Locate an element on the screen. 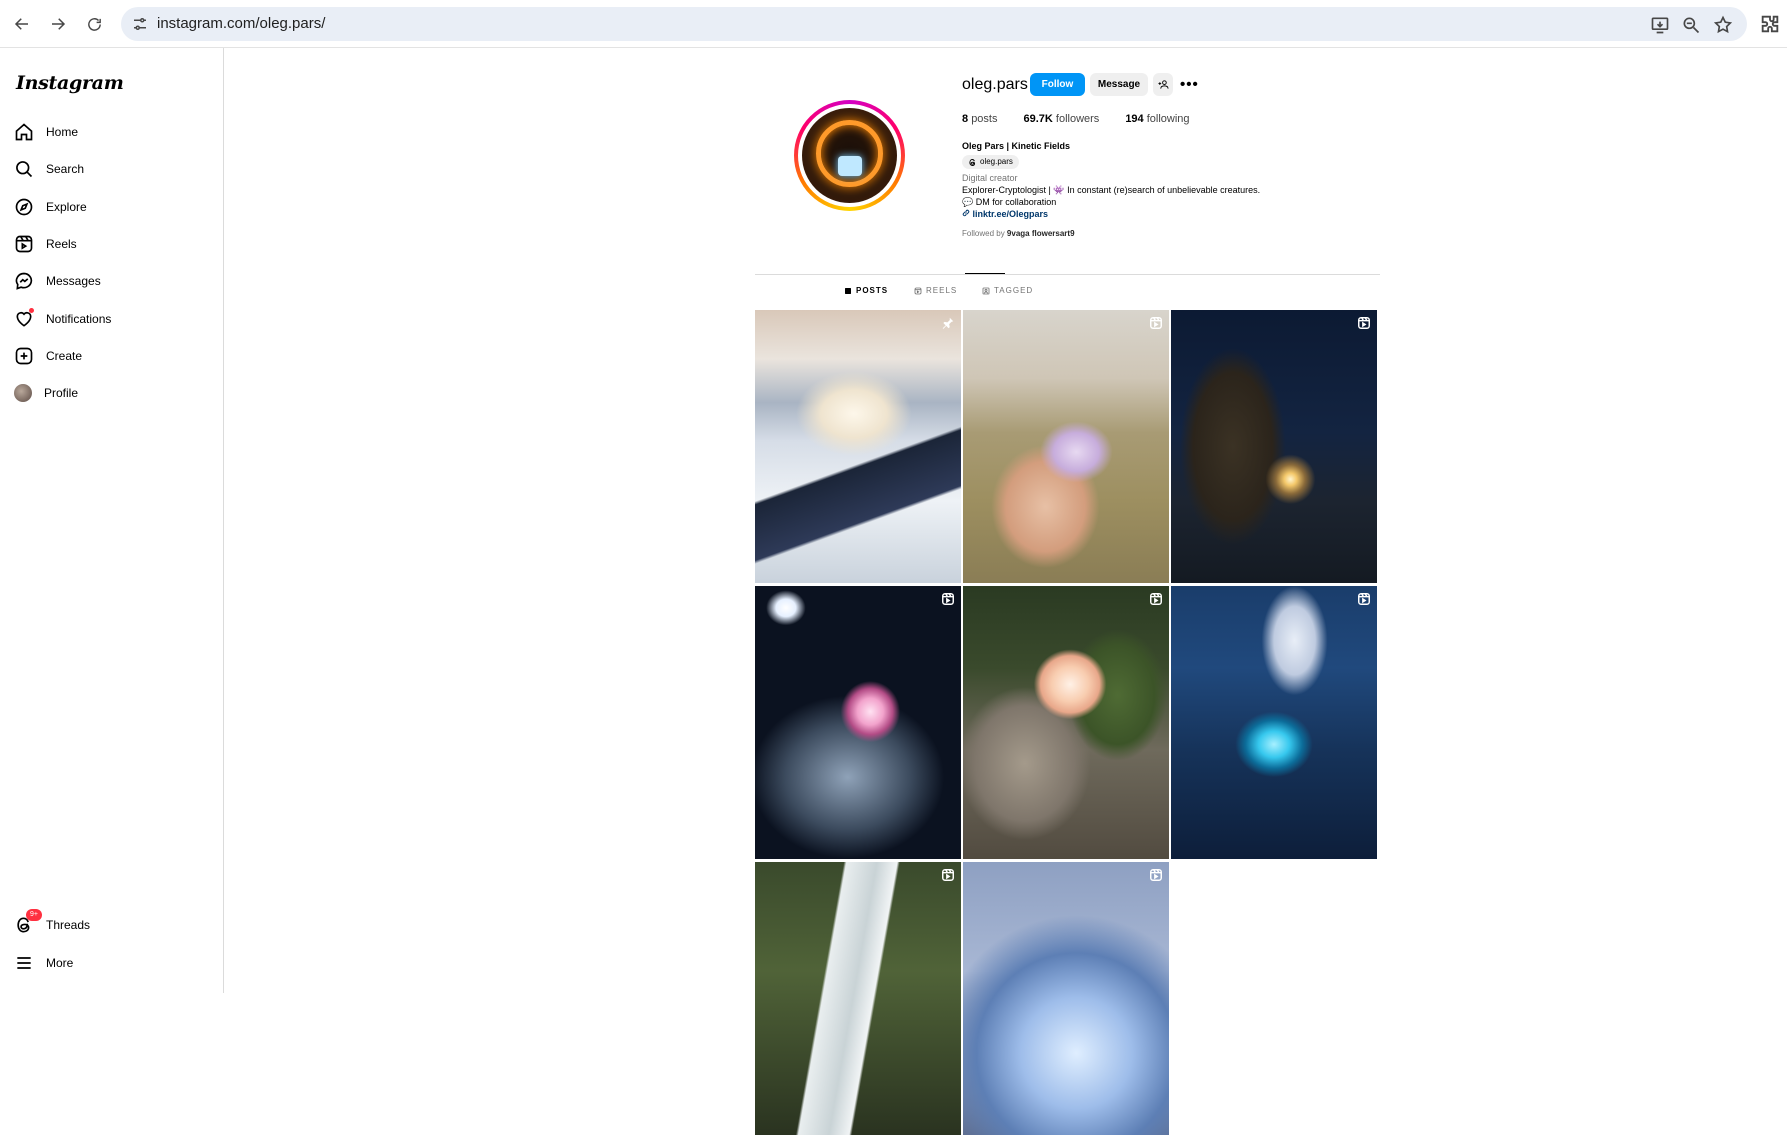  avatar-image is located at coordinates (849, 155).